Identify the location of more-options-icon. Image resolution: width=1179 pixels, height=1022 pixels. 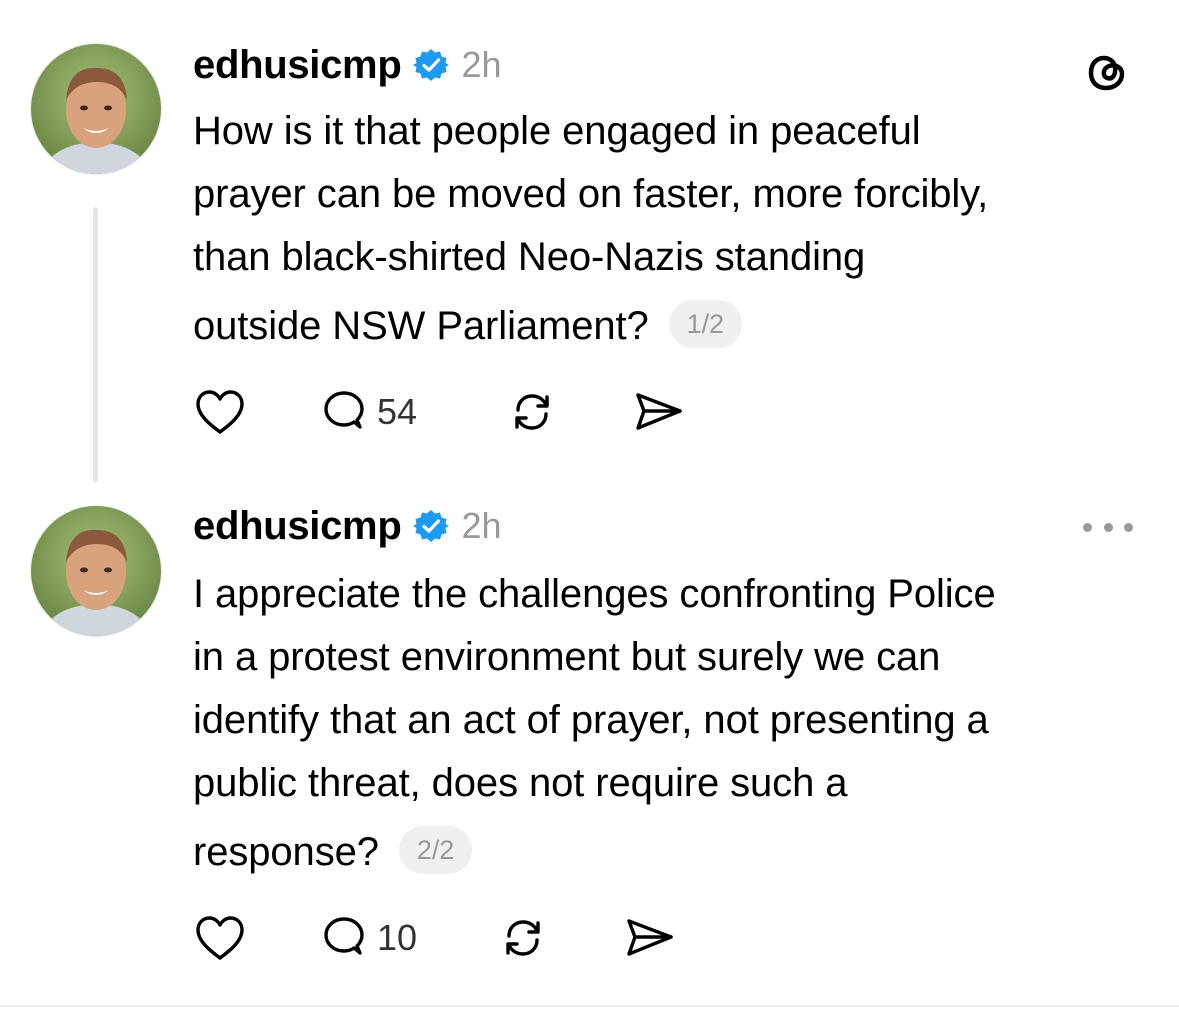
(1108, 527).